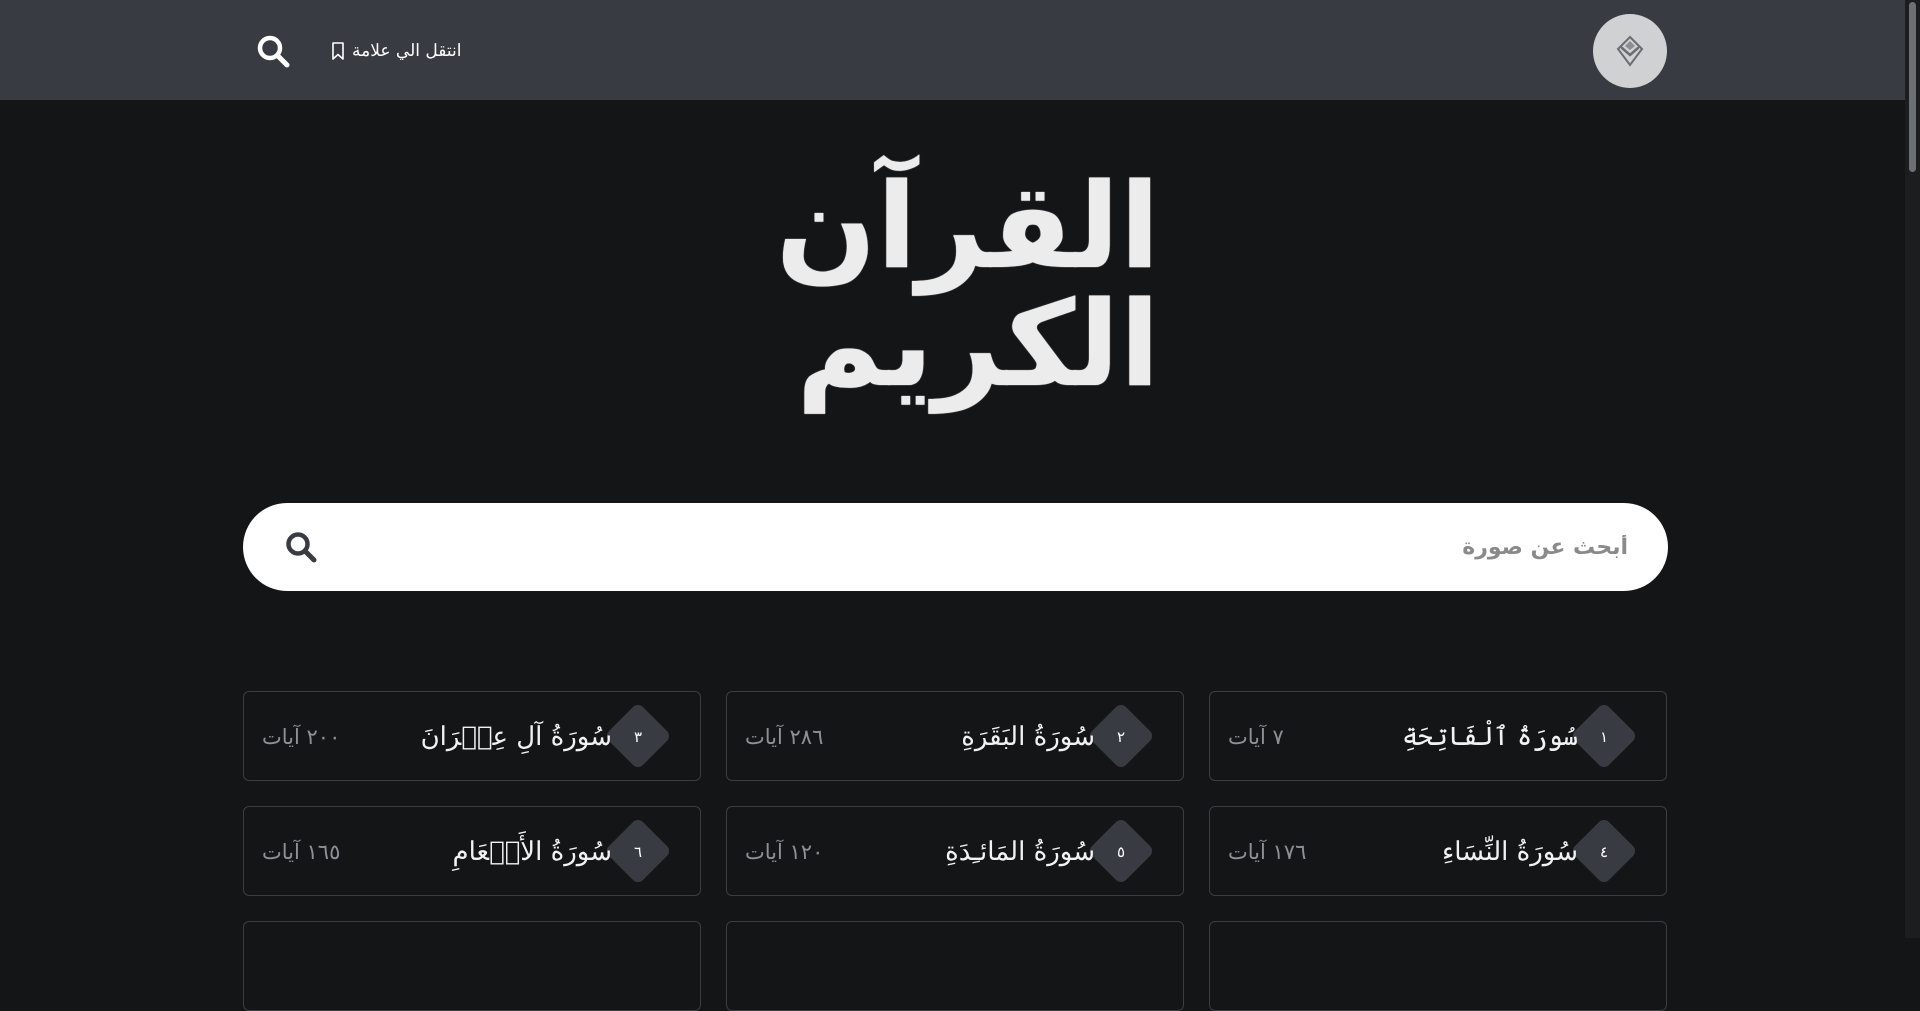 The height and width of the screenshot is (1011, 1920). I want to click on bookmark-icon, so click(338, 51).